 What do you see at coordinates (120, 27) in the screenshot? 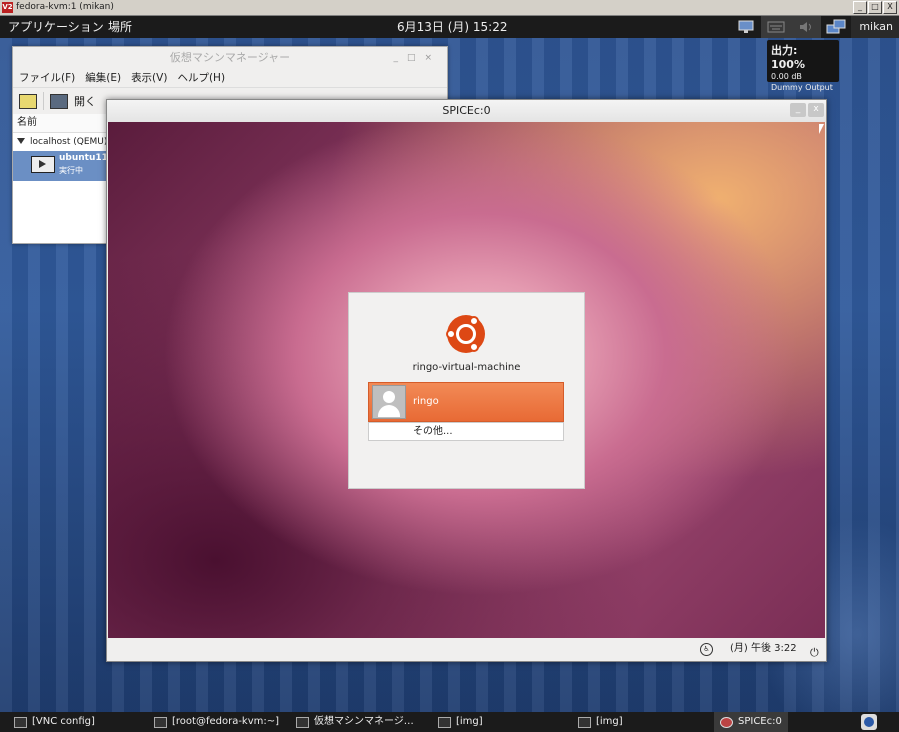
I see `places-menu: 場所` at bounding box center [120, 27].